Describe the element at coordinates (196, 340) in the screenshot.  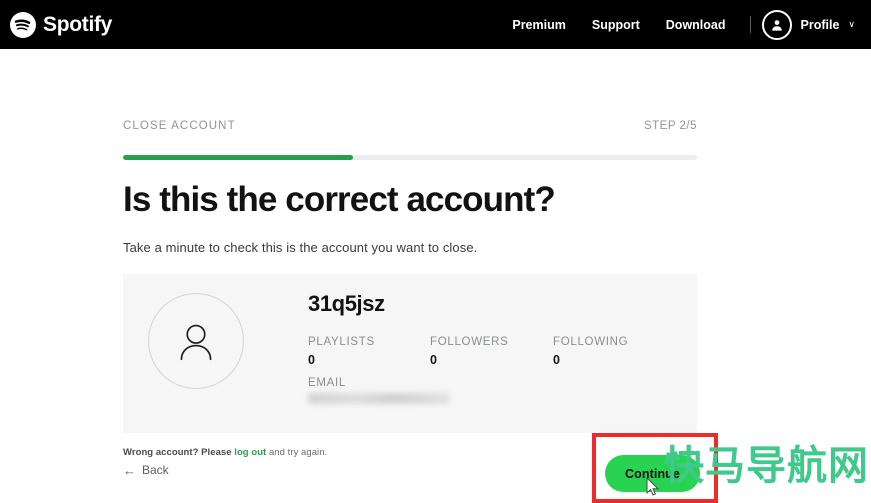
I see `person-outline-icon` at that location.